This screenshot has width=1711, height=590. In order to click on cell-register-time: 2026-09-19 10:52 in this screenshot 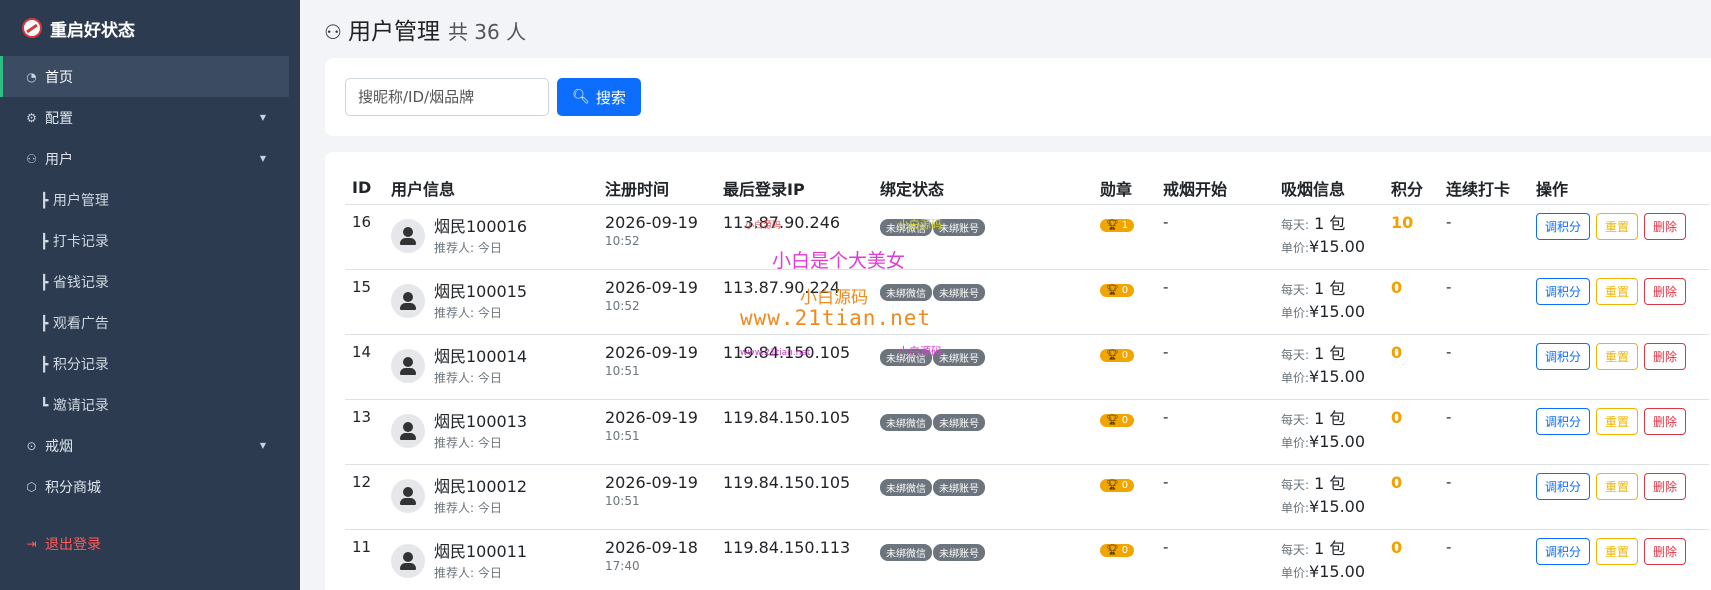, I will do `click(657, 237)`.